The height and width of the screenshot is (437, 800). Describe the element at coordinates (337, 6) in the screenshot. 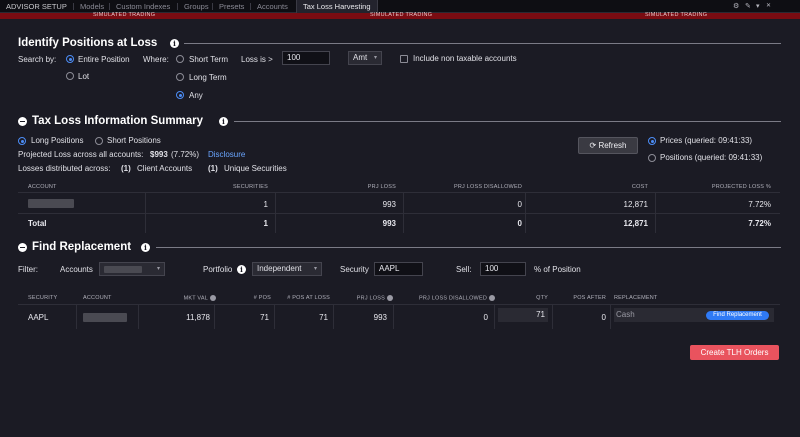

I see `tab-tax-loss-harvesting: Tax Loss Harvesting` at that location.